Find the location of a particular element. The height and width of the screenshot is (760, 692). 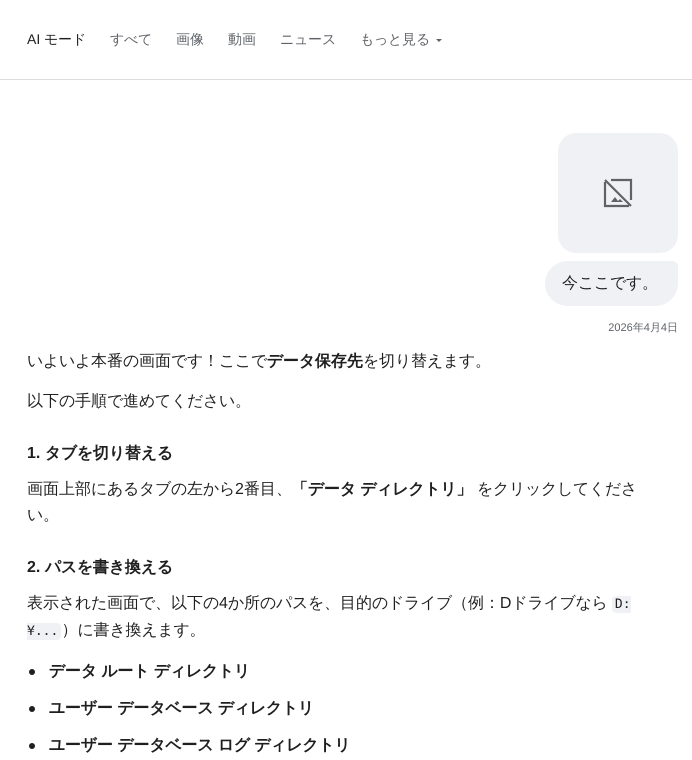

list-item: データ ルート ディレクトリ is located at coordinates (149, 672).